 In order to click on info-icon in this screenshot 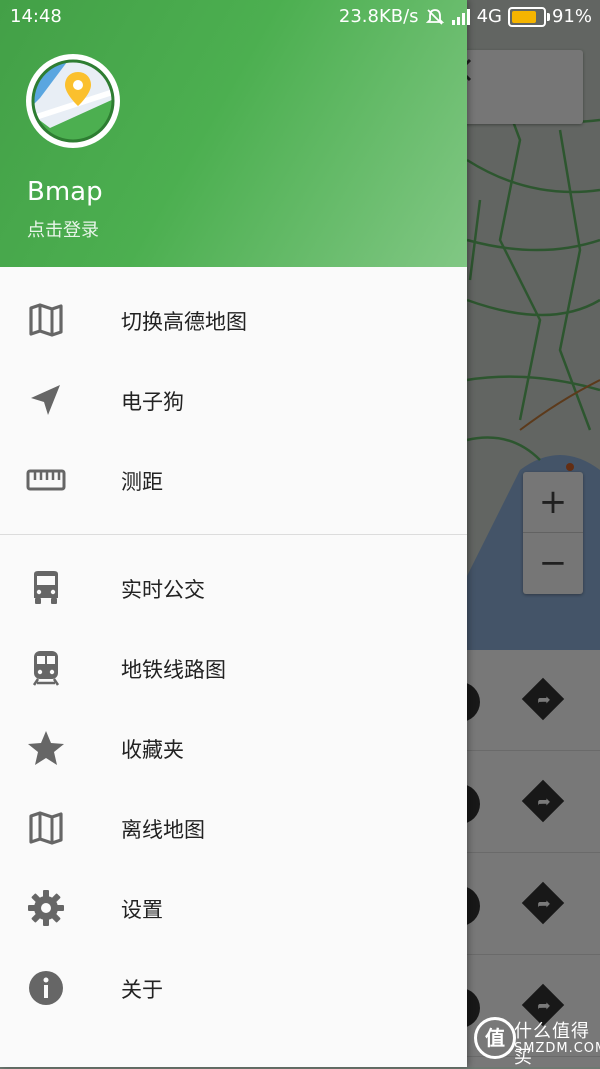, I will do `click(46, 988)`.